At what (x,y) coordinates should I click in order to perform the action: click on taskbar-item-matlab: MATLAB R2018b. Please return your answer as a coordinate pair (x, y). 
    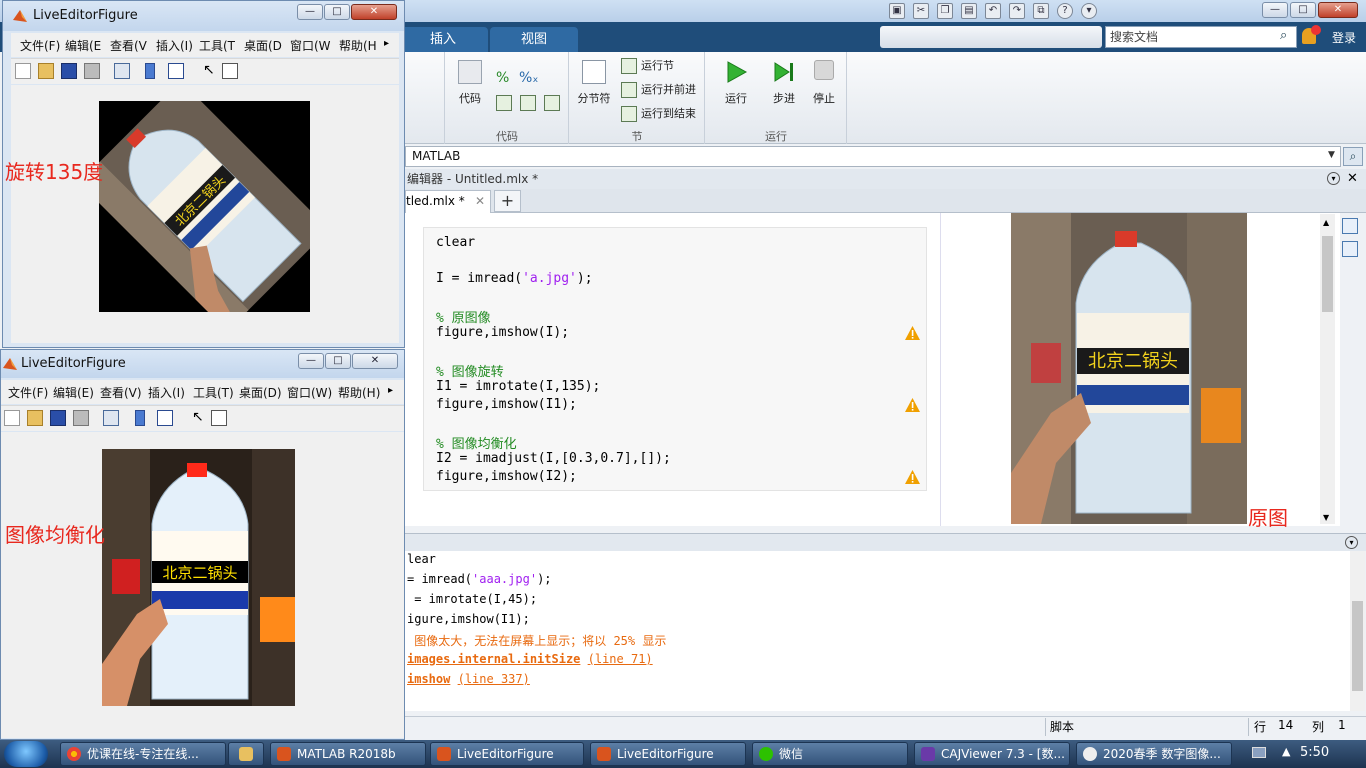
    Looking at the image, I should click on (348, 754).